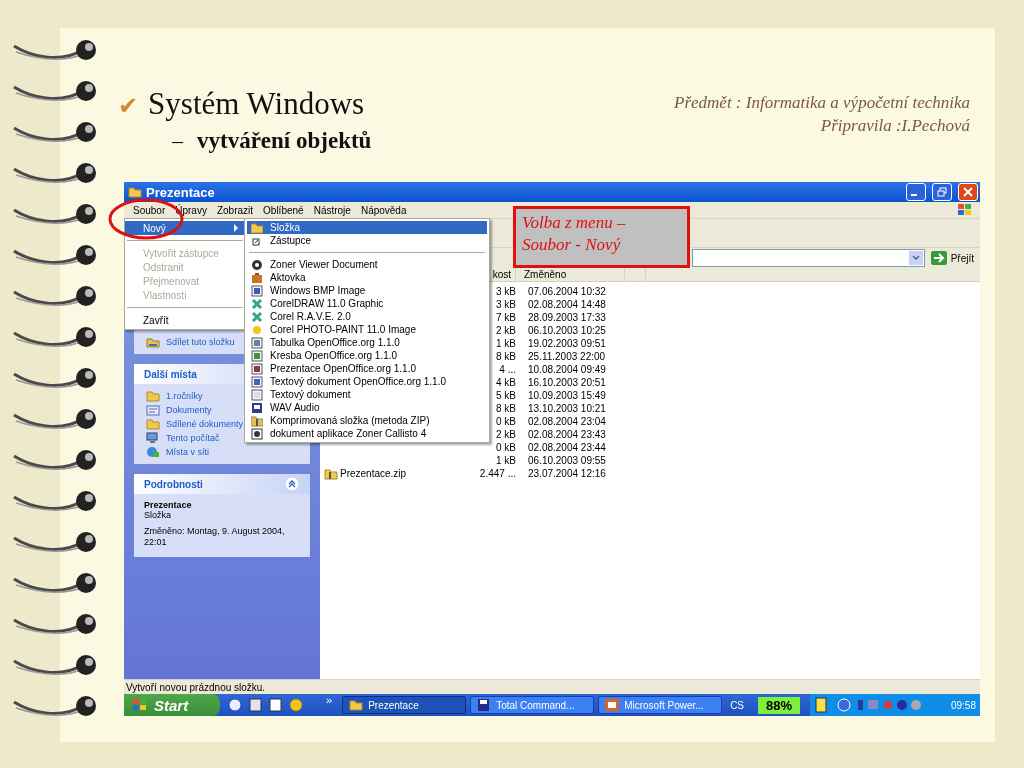  I want to click on menu-item: Oblíbené, so click(283, 210).